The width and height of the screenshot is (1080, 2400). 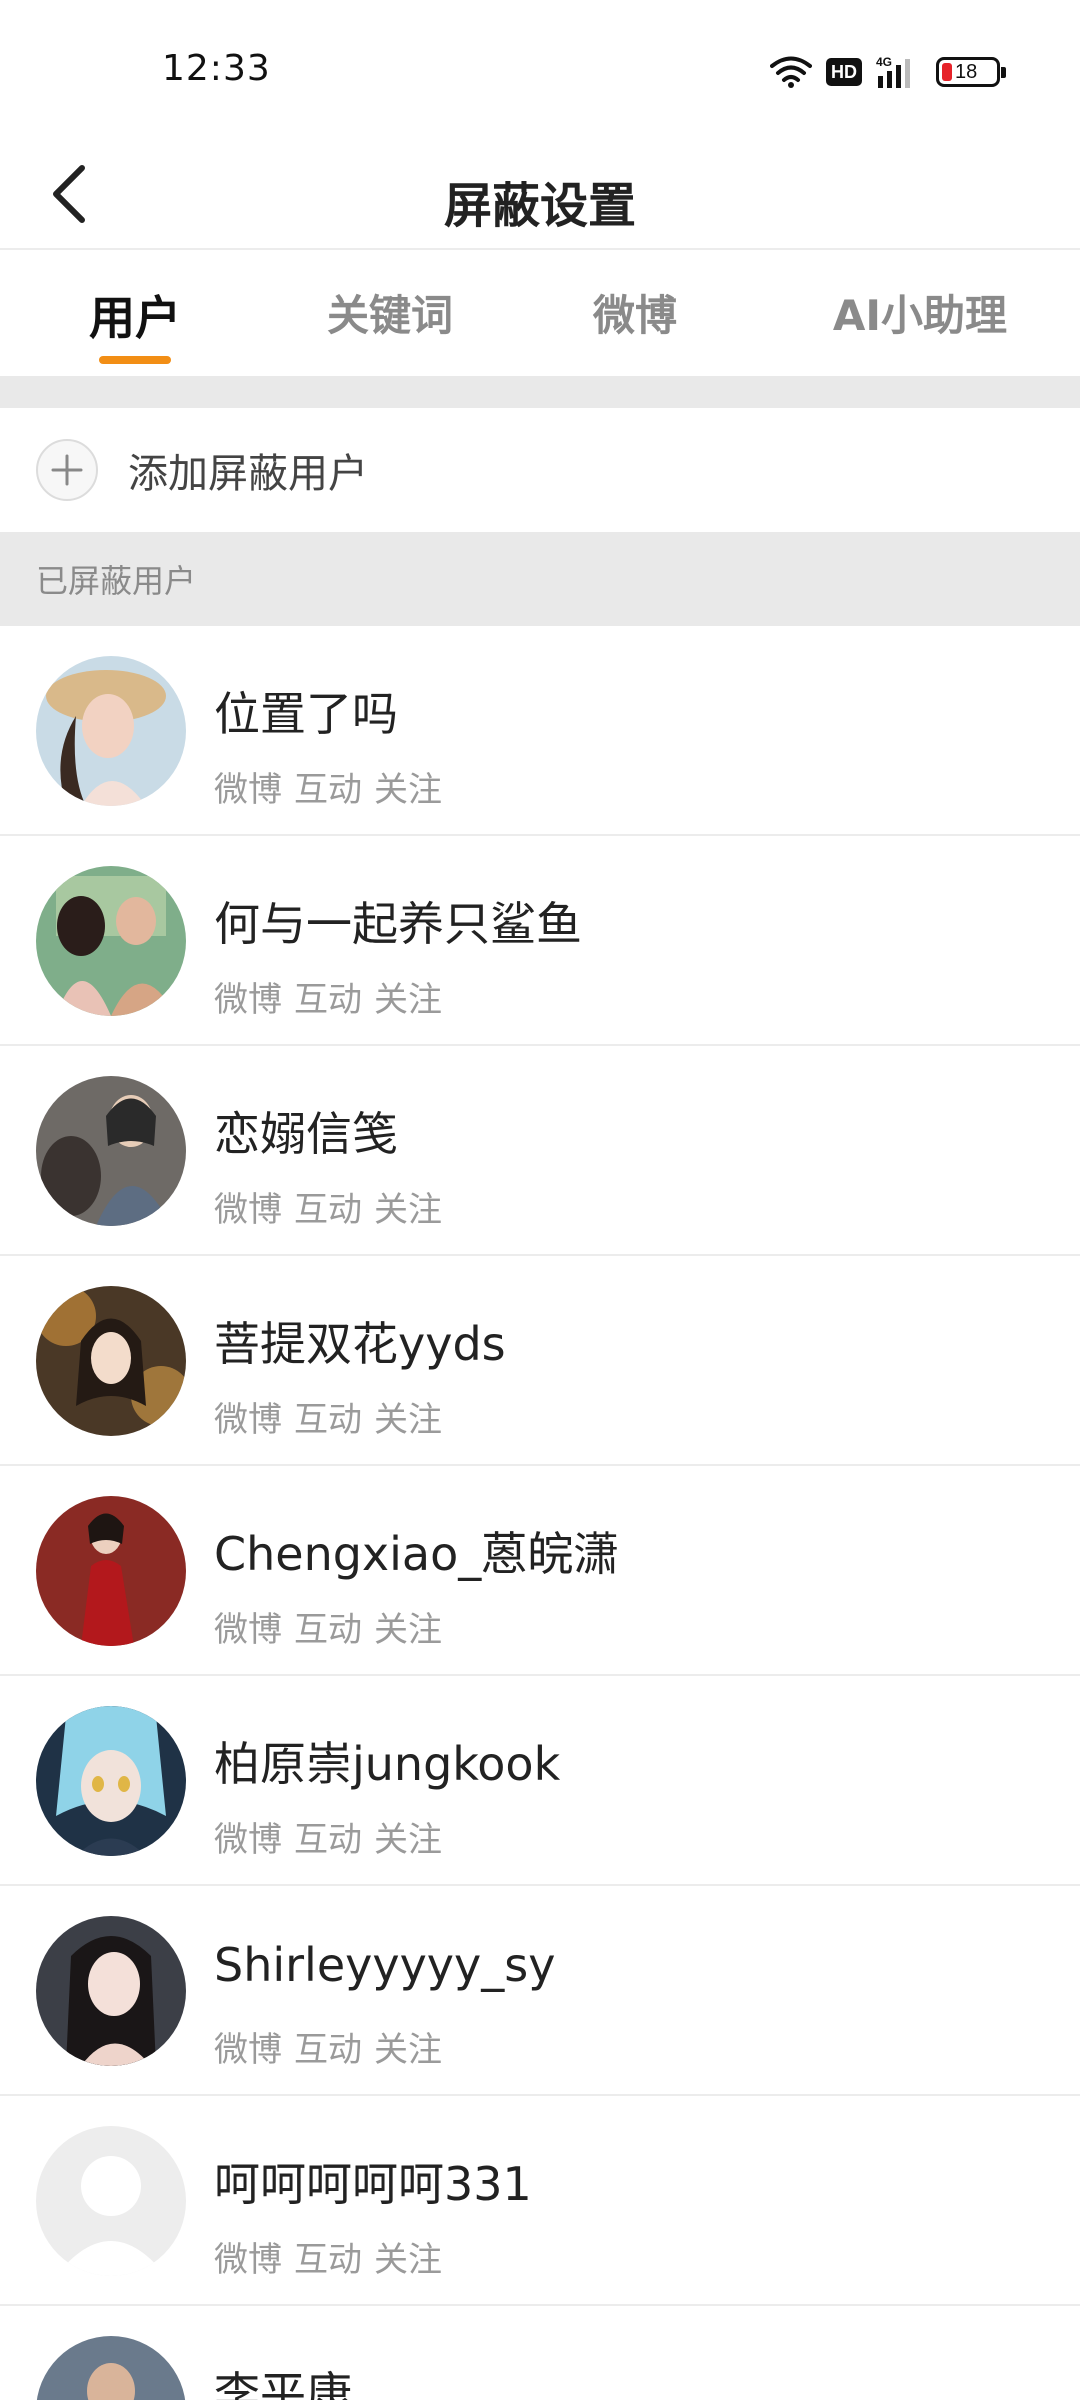 What do you see at coordinates (540, 392) in the screenshot?
I see `divider` at bounding box center [540, 392].